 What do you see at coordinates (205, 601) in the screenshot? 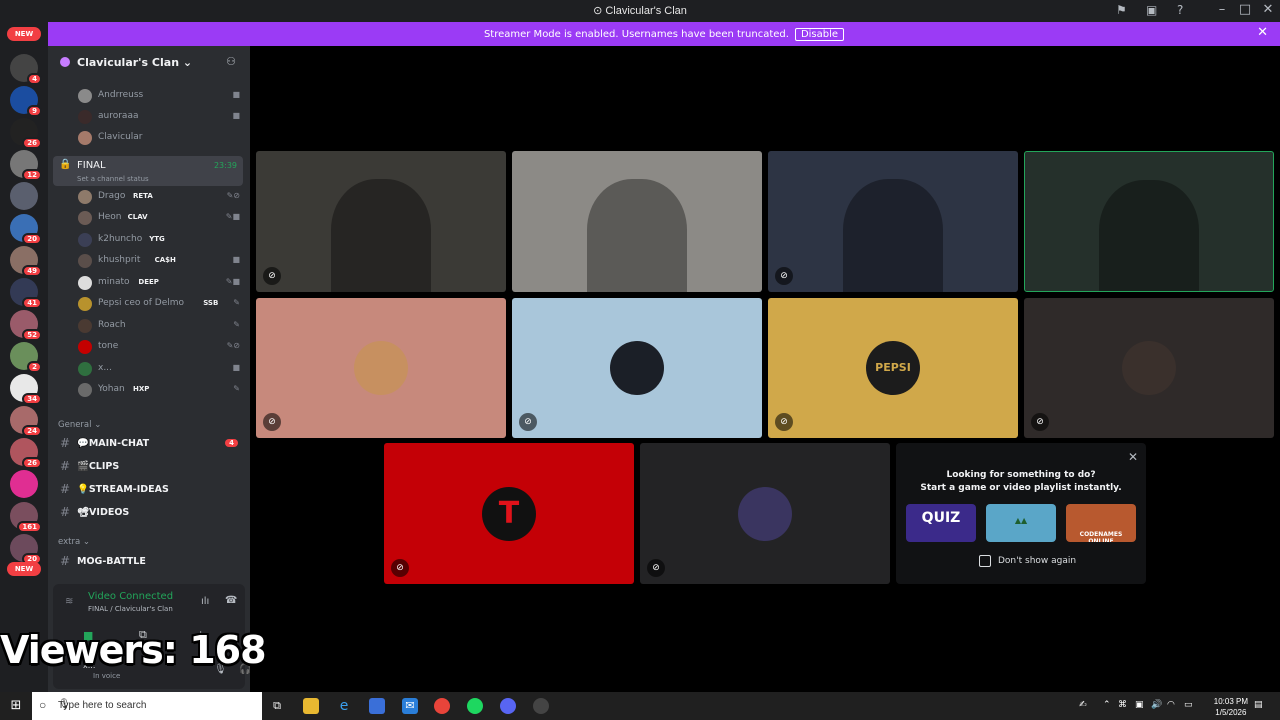
I see `noise-suppression-icon: ılı` at bounding box center [205, 601].